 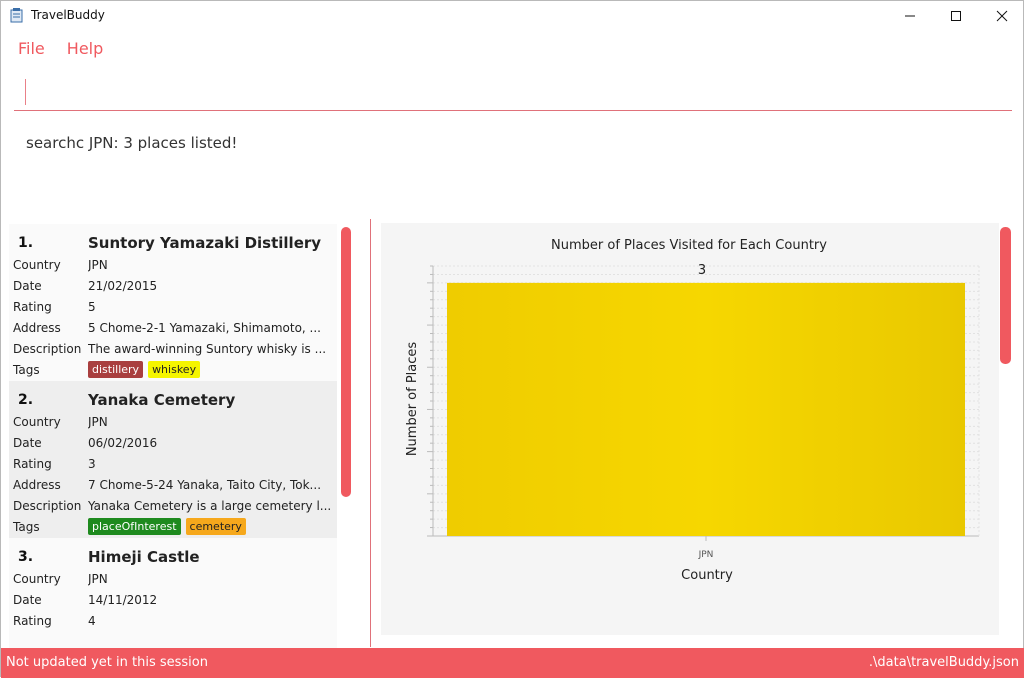 I want to click on menu-file: File, so click(x=31, y=49).